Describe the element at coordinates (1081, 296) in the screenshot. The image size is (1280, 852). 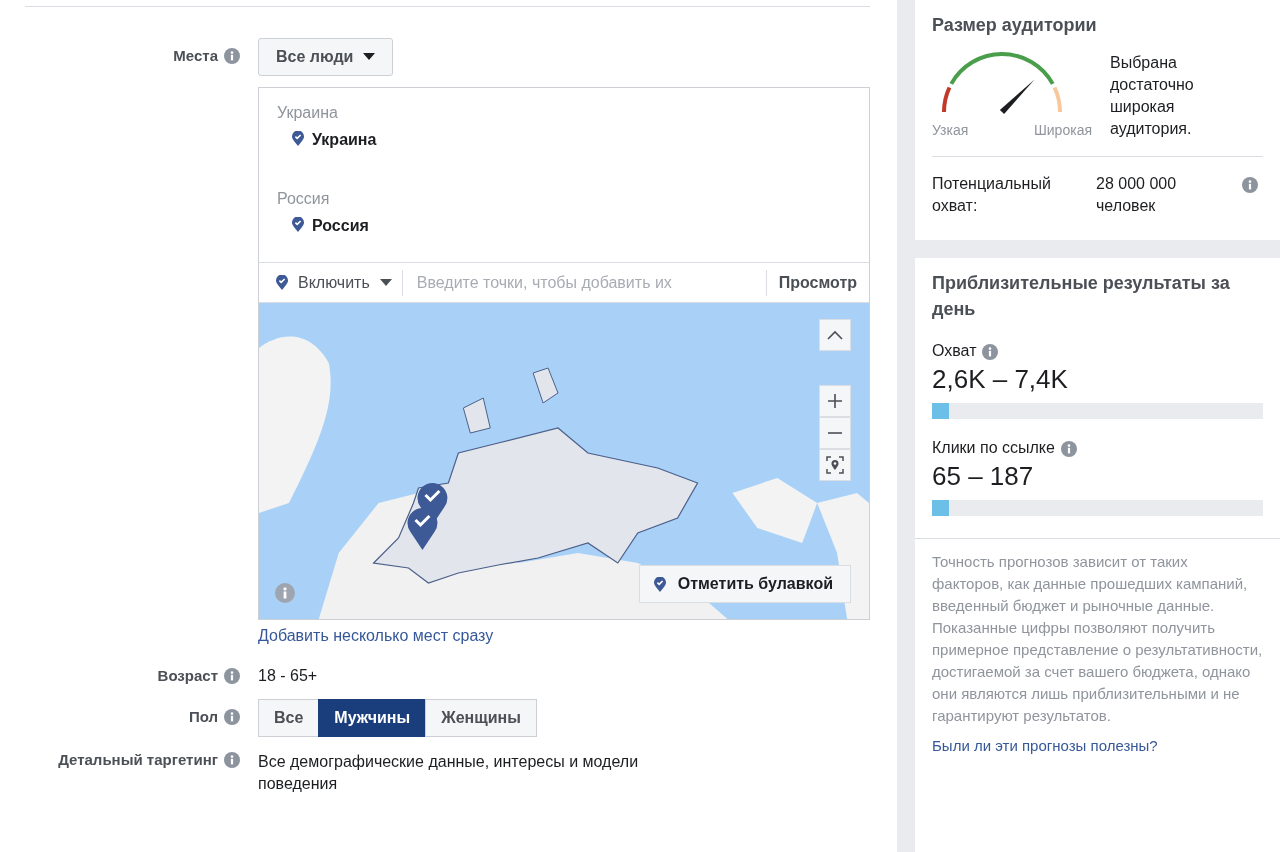
I see `card-title: Приблизительные результаты за день` at that location.